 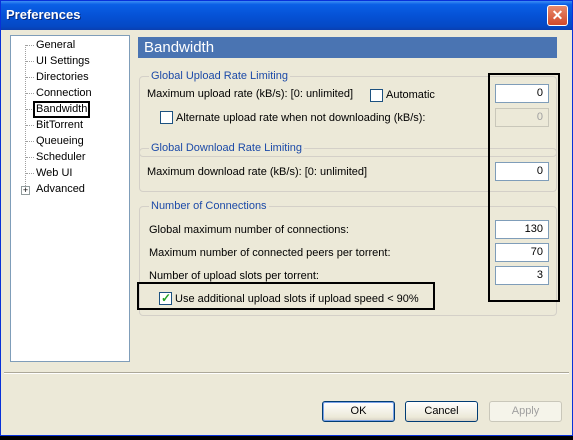 I want to click on close-icon: ✕, so click(x=557, y=15).